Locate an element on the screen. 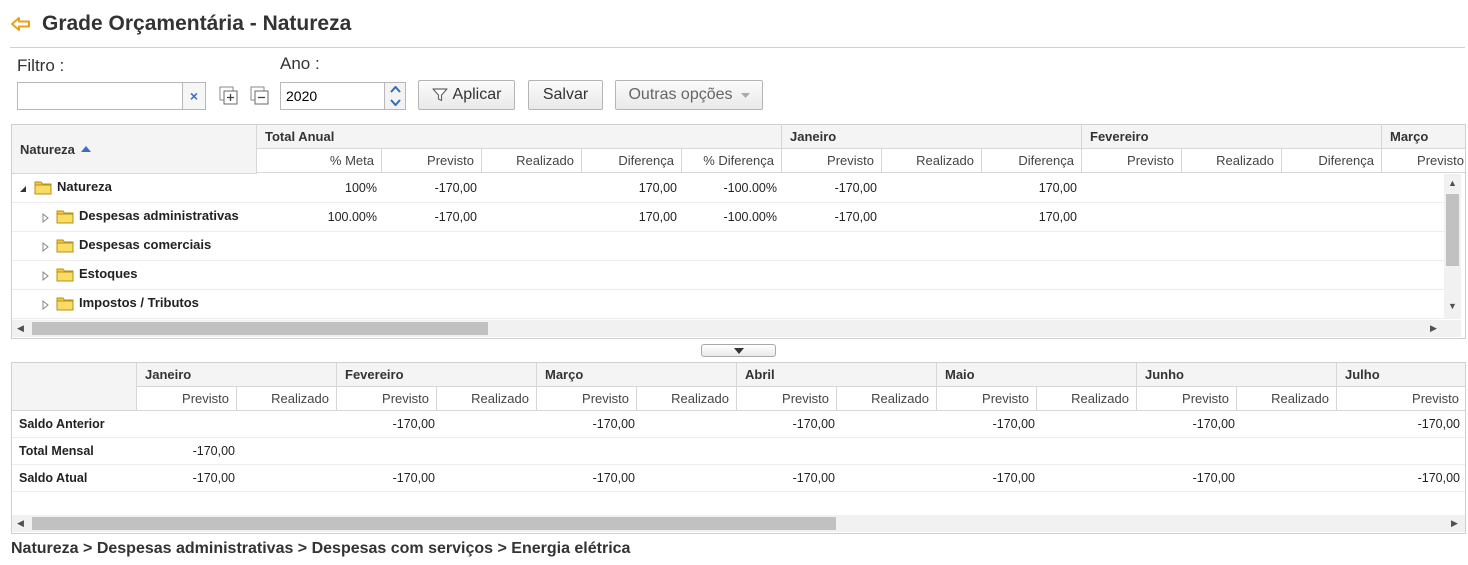  cell-meta: 100% is located at coordinates (361, 188).